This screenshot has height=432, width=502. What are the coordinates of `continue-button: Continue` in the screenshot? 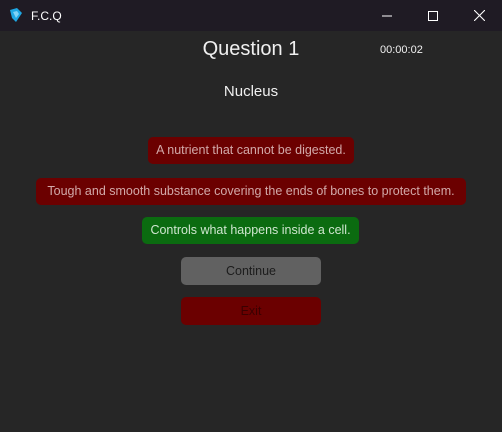 It's located at (251, 271).